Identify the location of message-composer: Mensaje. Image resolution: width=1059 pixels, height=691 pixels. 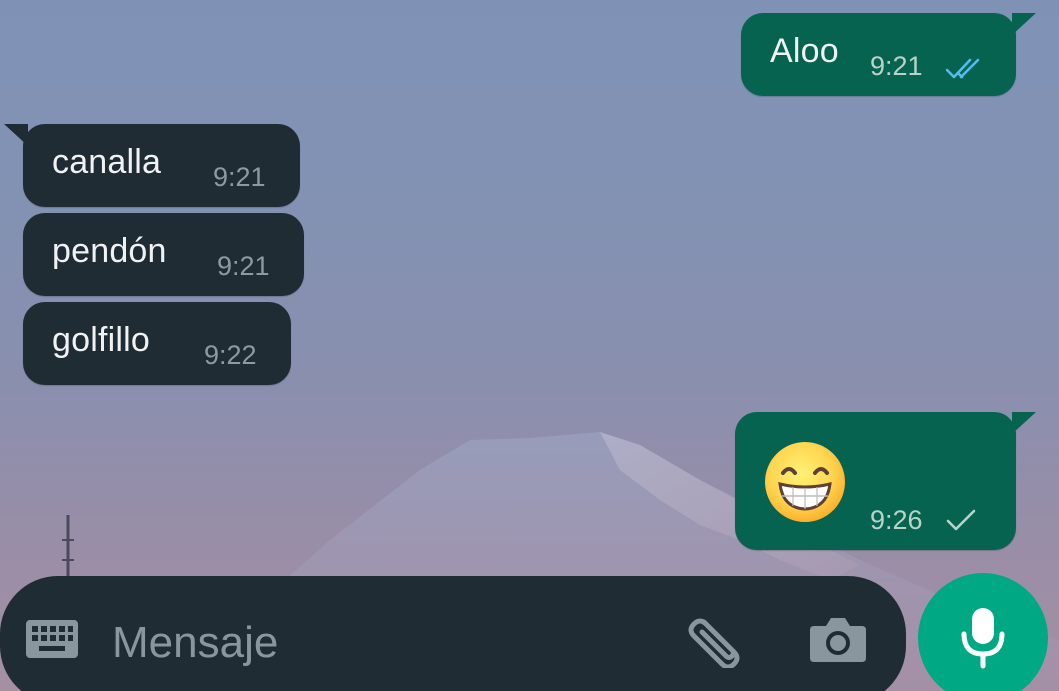
(453, 633).